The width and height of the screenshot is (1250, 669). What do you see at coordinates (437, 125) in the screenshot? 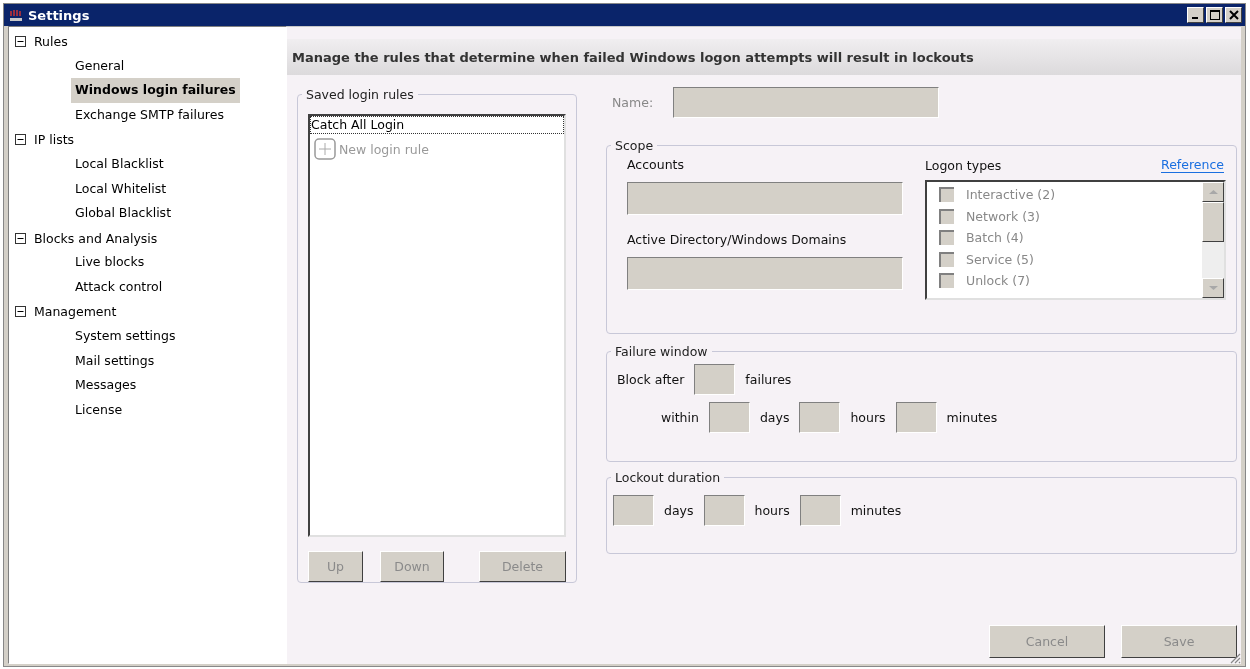
I see `list-item: Catch All Login` at bounding box center [437, 125].